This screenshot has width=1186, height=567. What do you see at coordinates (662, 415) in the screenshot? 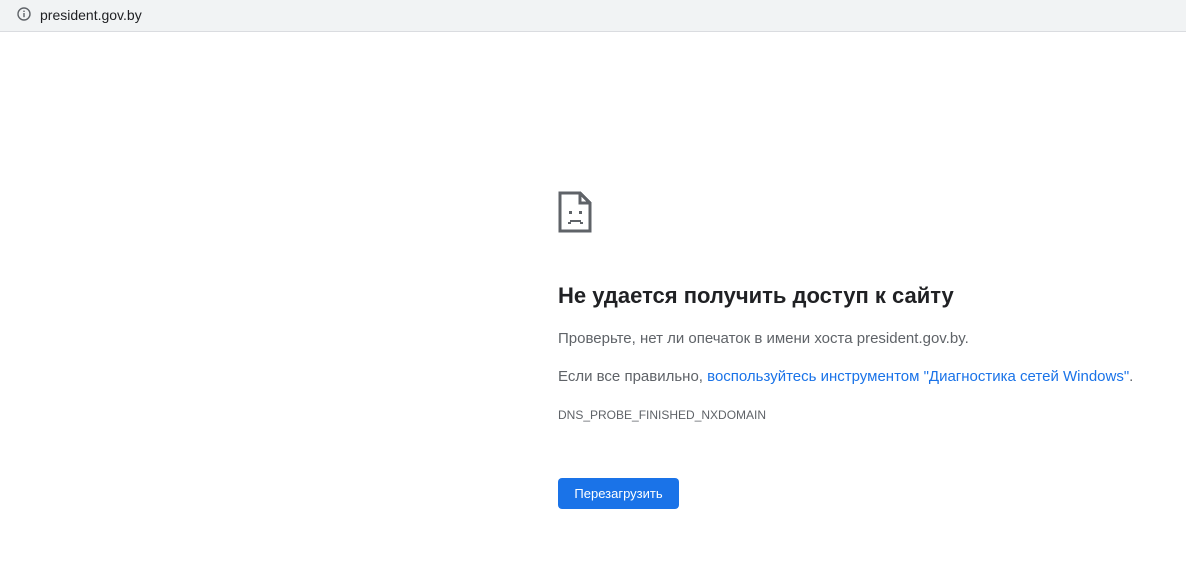
I see `error-code: DNS_PROBE_FINISHED_NXDOMAIN` at bounding box center [662, 415].